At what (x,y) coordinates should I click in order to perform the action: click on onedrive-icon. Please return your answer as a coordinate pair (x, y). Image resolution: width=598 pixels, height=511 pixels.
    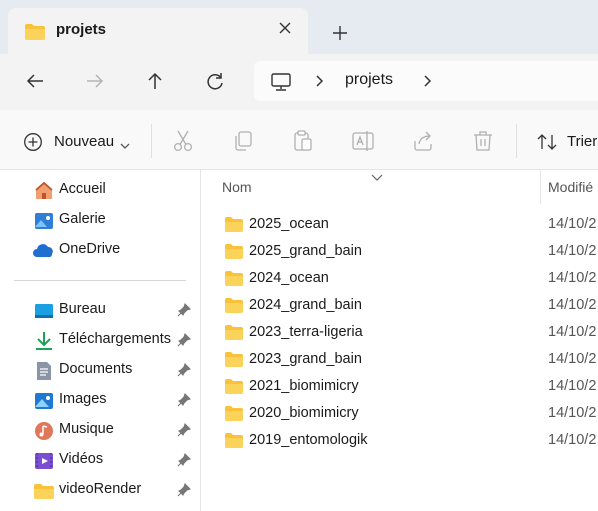
    Looking at the image, I should click on (44, 251).